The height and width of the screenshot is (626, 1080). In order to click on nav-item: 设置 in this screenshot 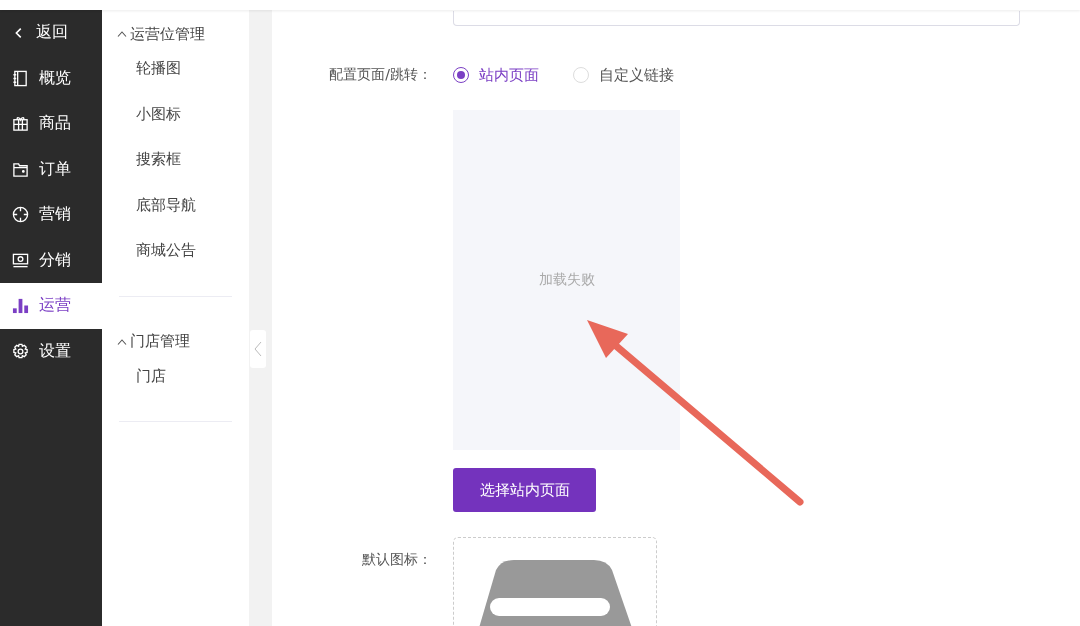, I will do `click(51, 351)`.